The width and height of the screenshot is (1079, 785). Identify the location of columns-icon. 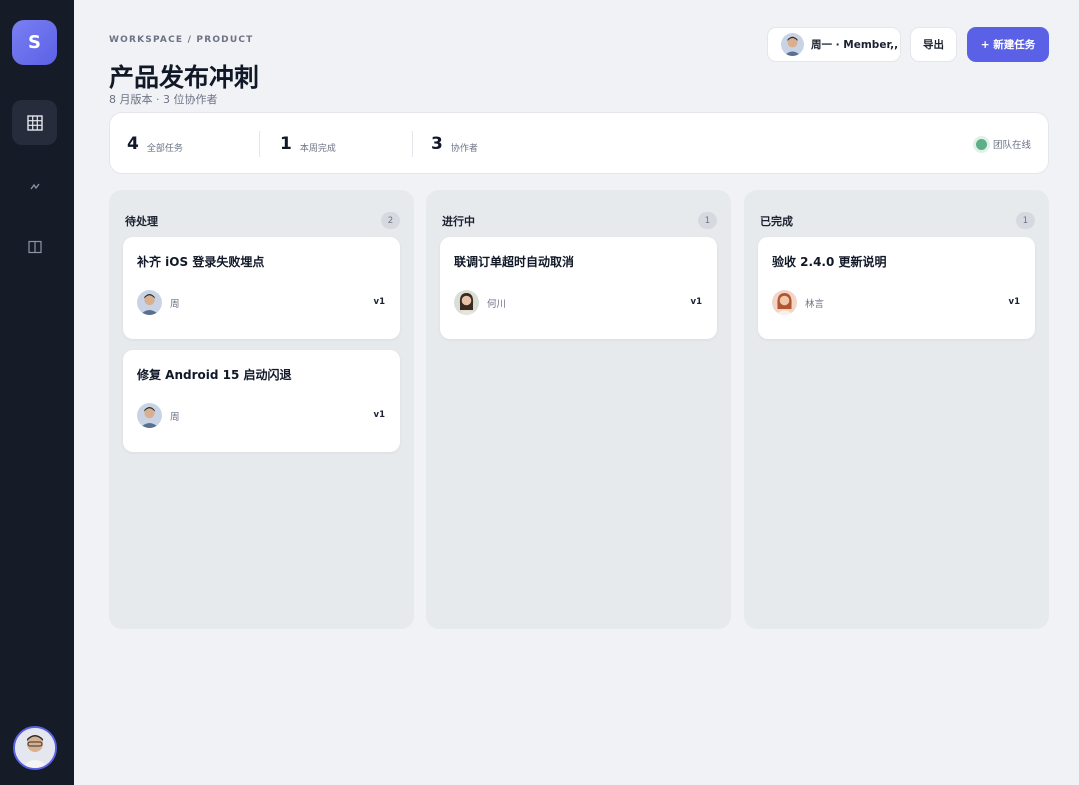
(34, 247).